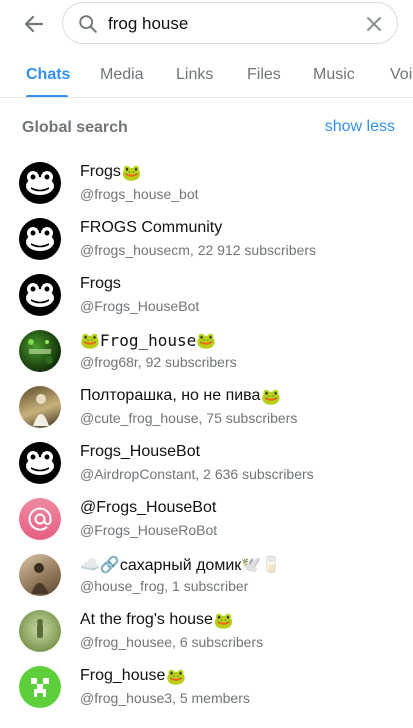 This screenshot has height=728, width=413. Describe the element at coordinates (140, 306) in the screenshot. I see `chat-subtitle: @Frogs_HouseBot` at that location.